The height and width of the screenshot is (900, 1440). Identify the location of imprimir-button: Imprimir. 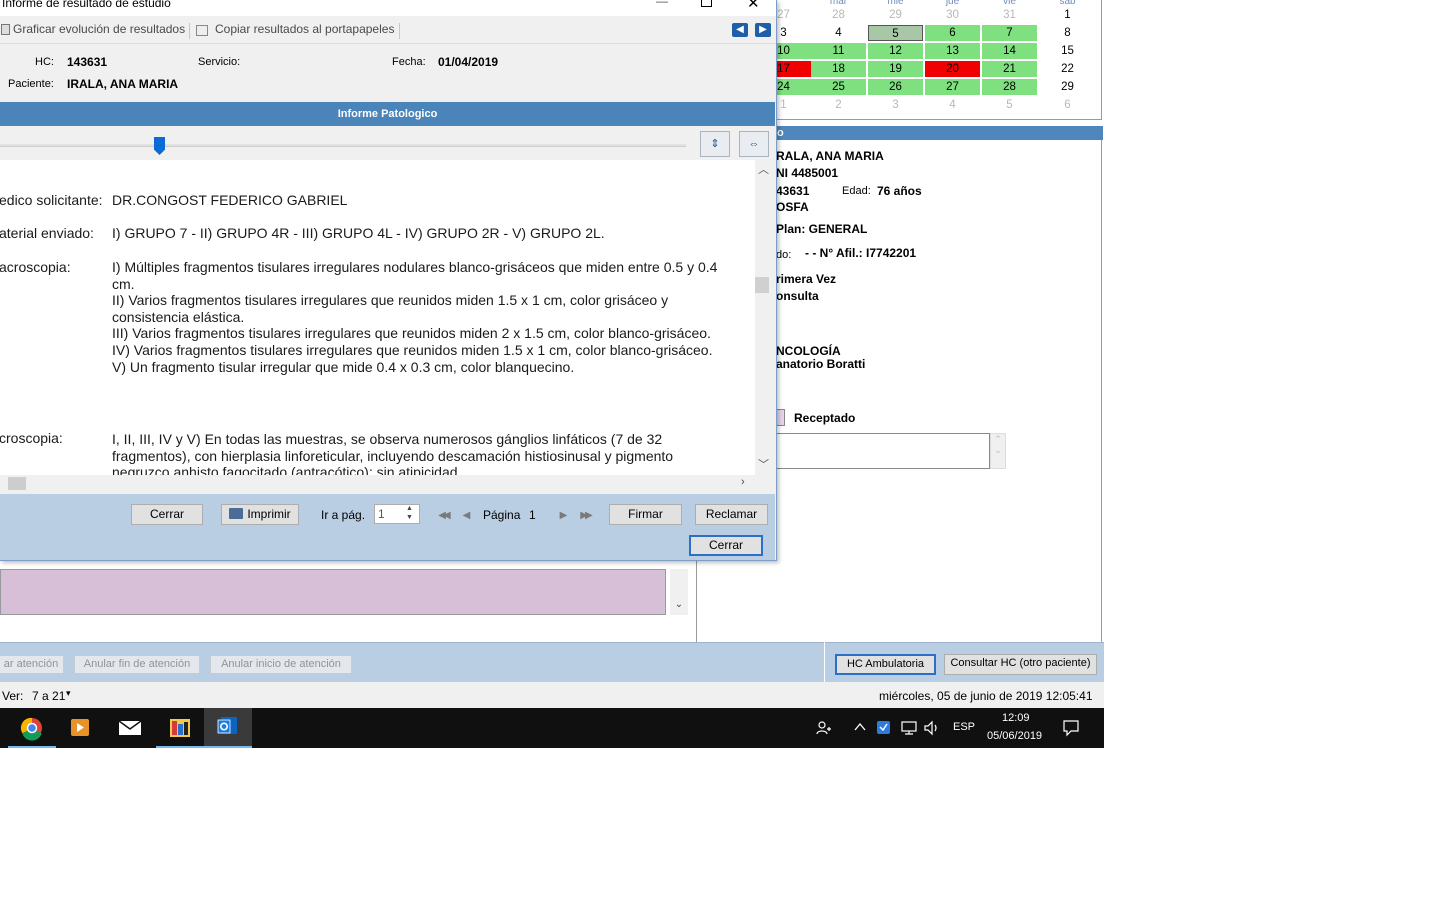
(260, 514).